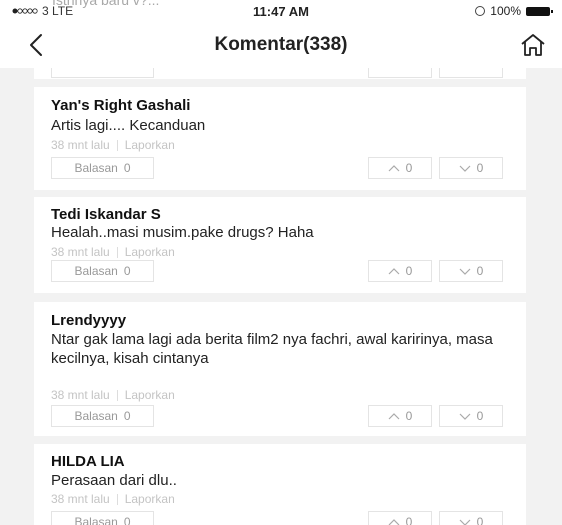  I want to click on reply-button, so click(102, 73).